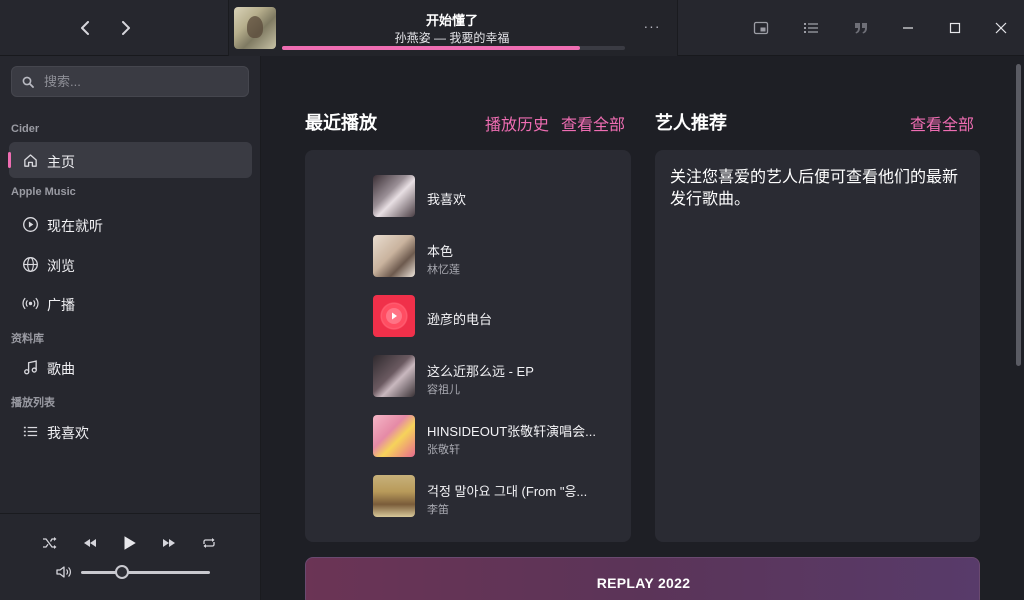 The height and width of the screenshot is (600, 1024). I want to click on minimize-icon, so click(908, 28).